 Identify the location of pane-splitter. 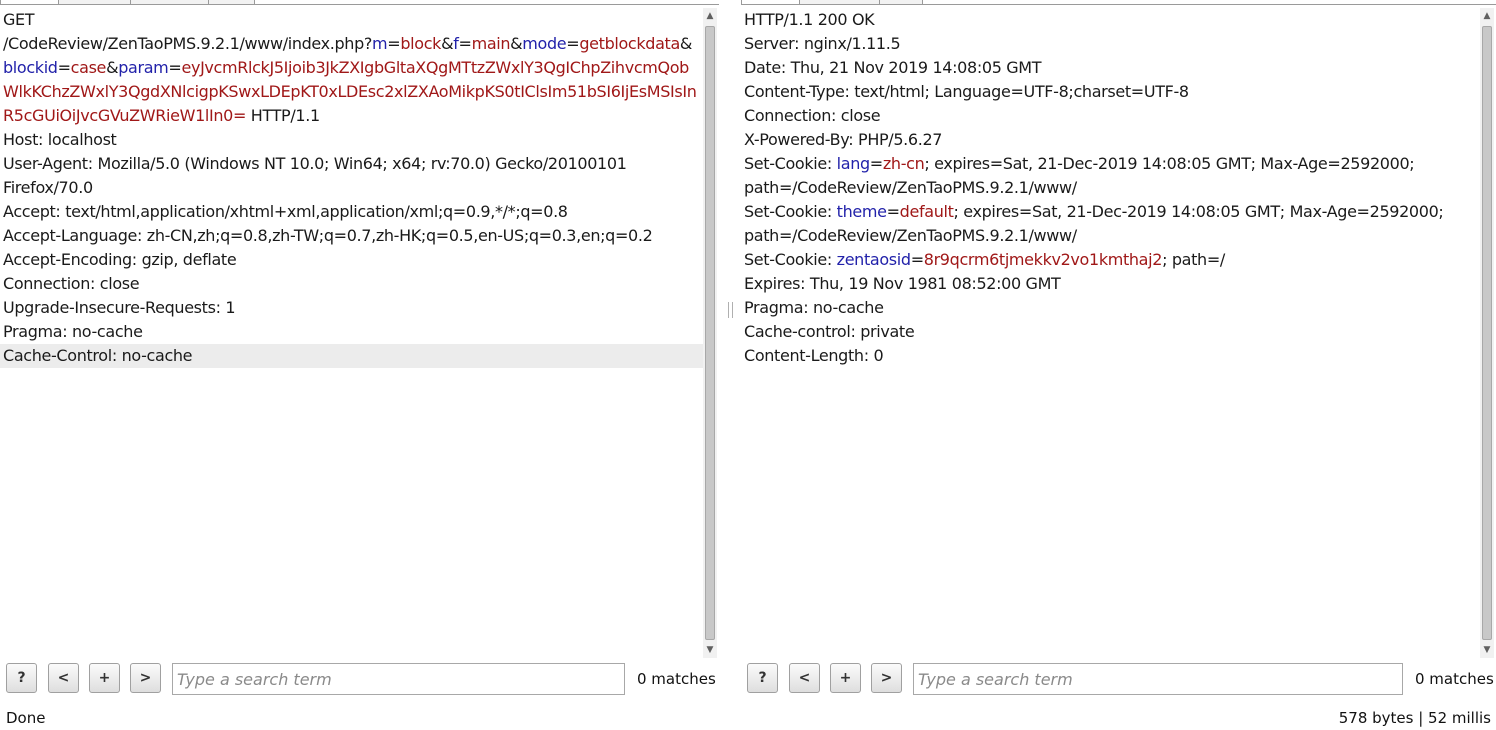
(730, 350).